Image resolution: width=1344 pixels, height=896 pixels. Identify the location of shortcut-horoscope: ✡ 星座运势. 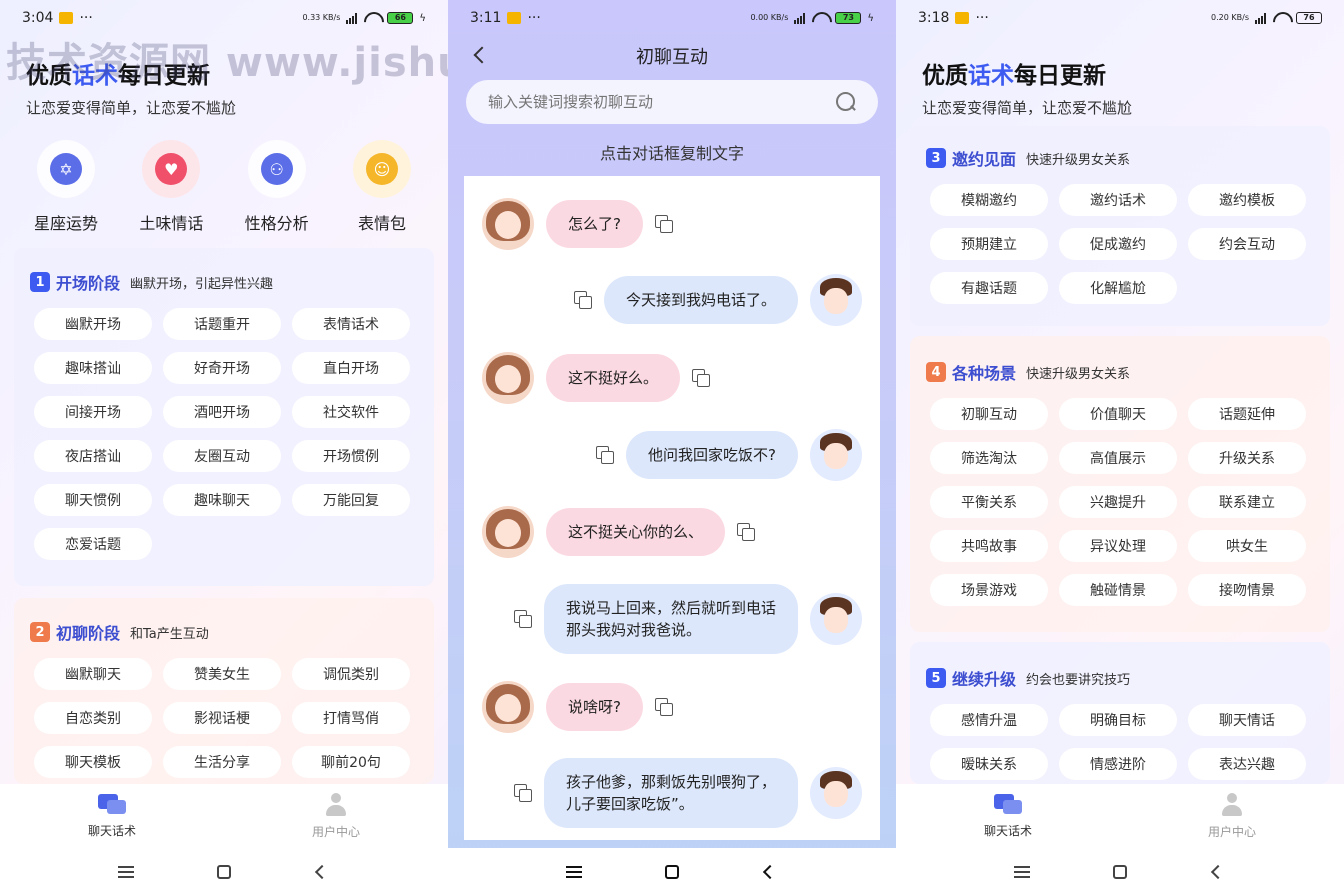
(66, 187).